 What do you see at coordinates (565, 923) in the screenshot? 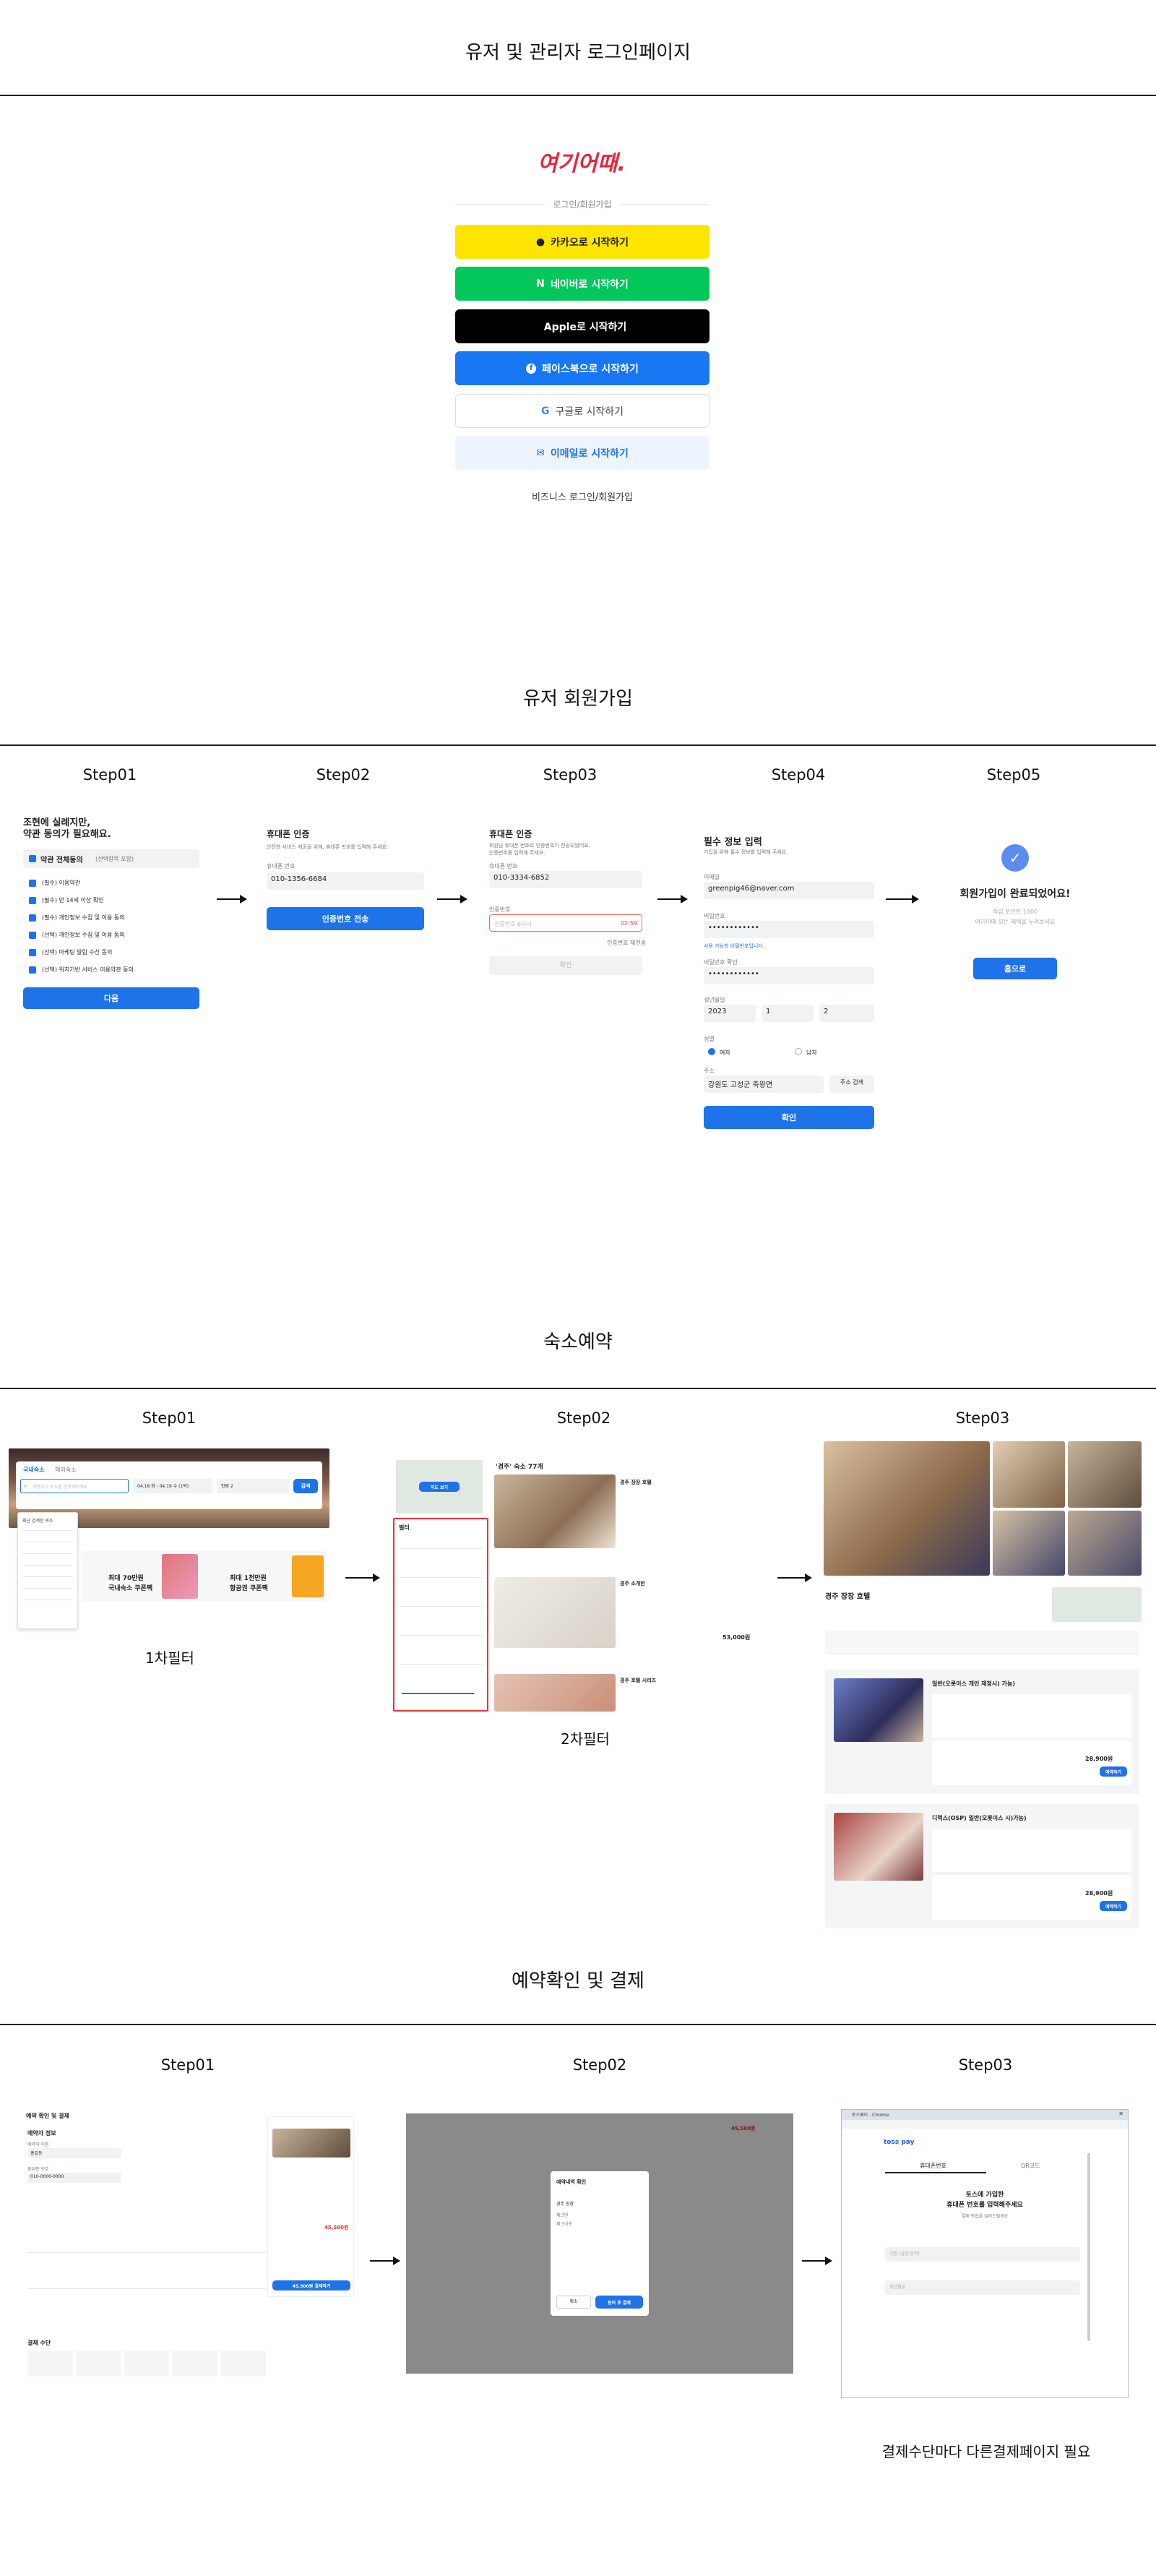
I see `code-input: 인증번호 6자리 02:59` at bounding box center [565, 923].